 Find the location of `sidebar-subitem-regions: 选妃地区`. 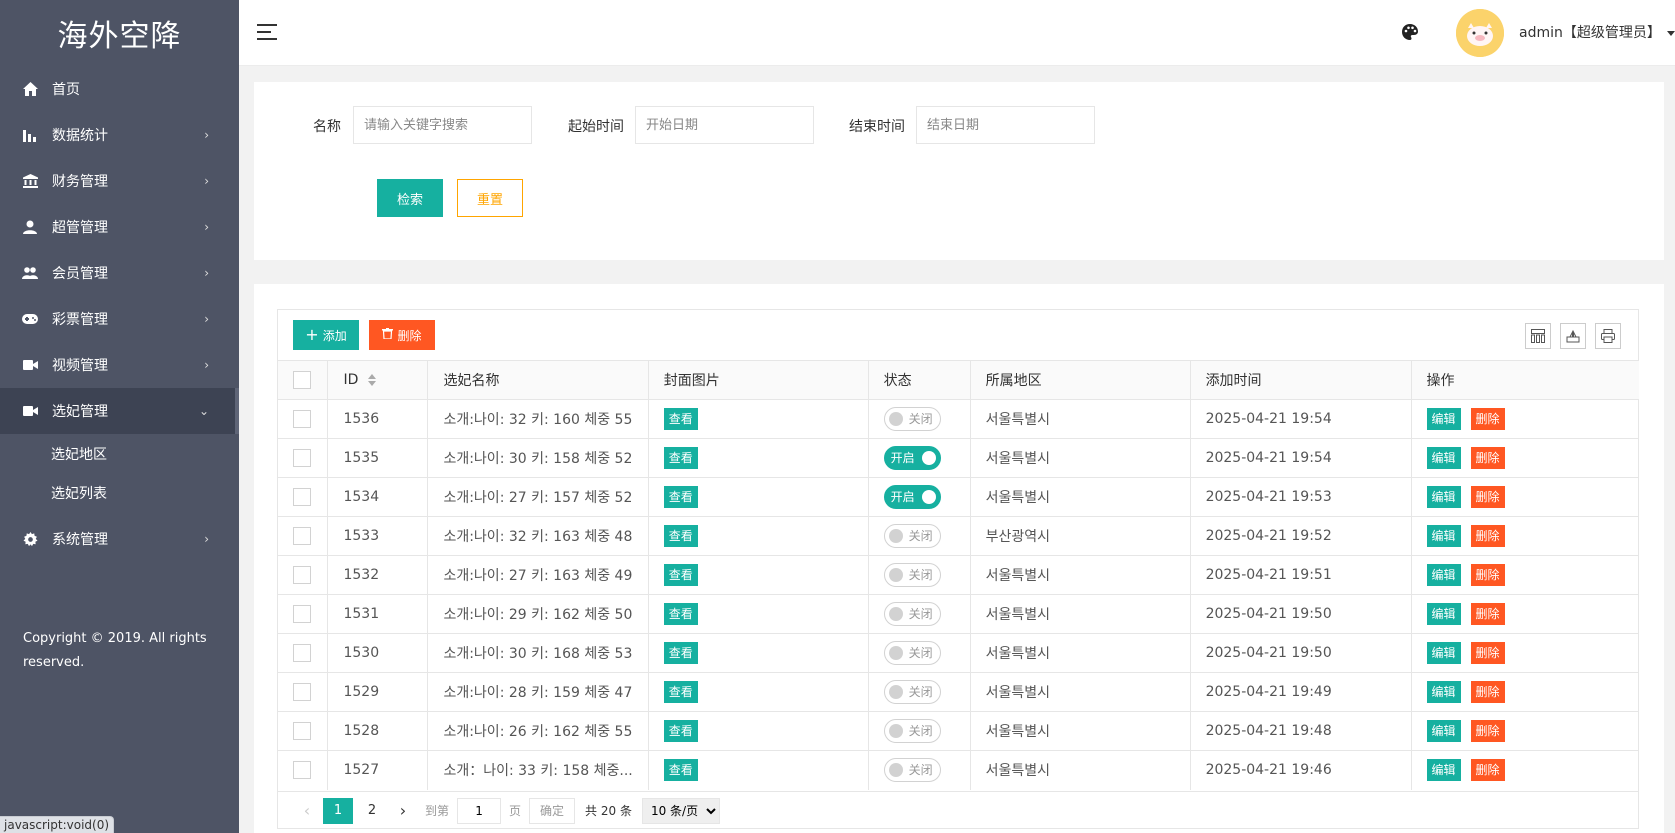

sidebar-subitem-regions: 选妃地区 is located at coordinates (119, 453).